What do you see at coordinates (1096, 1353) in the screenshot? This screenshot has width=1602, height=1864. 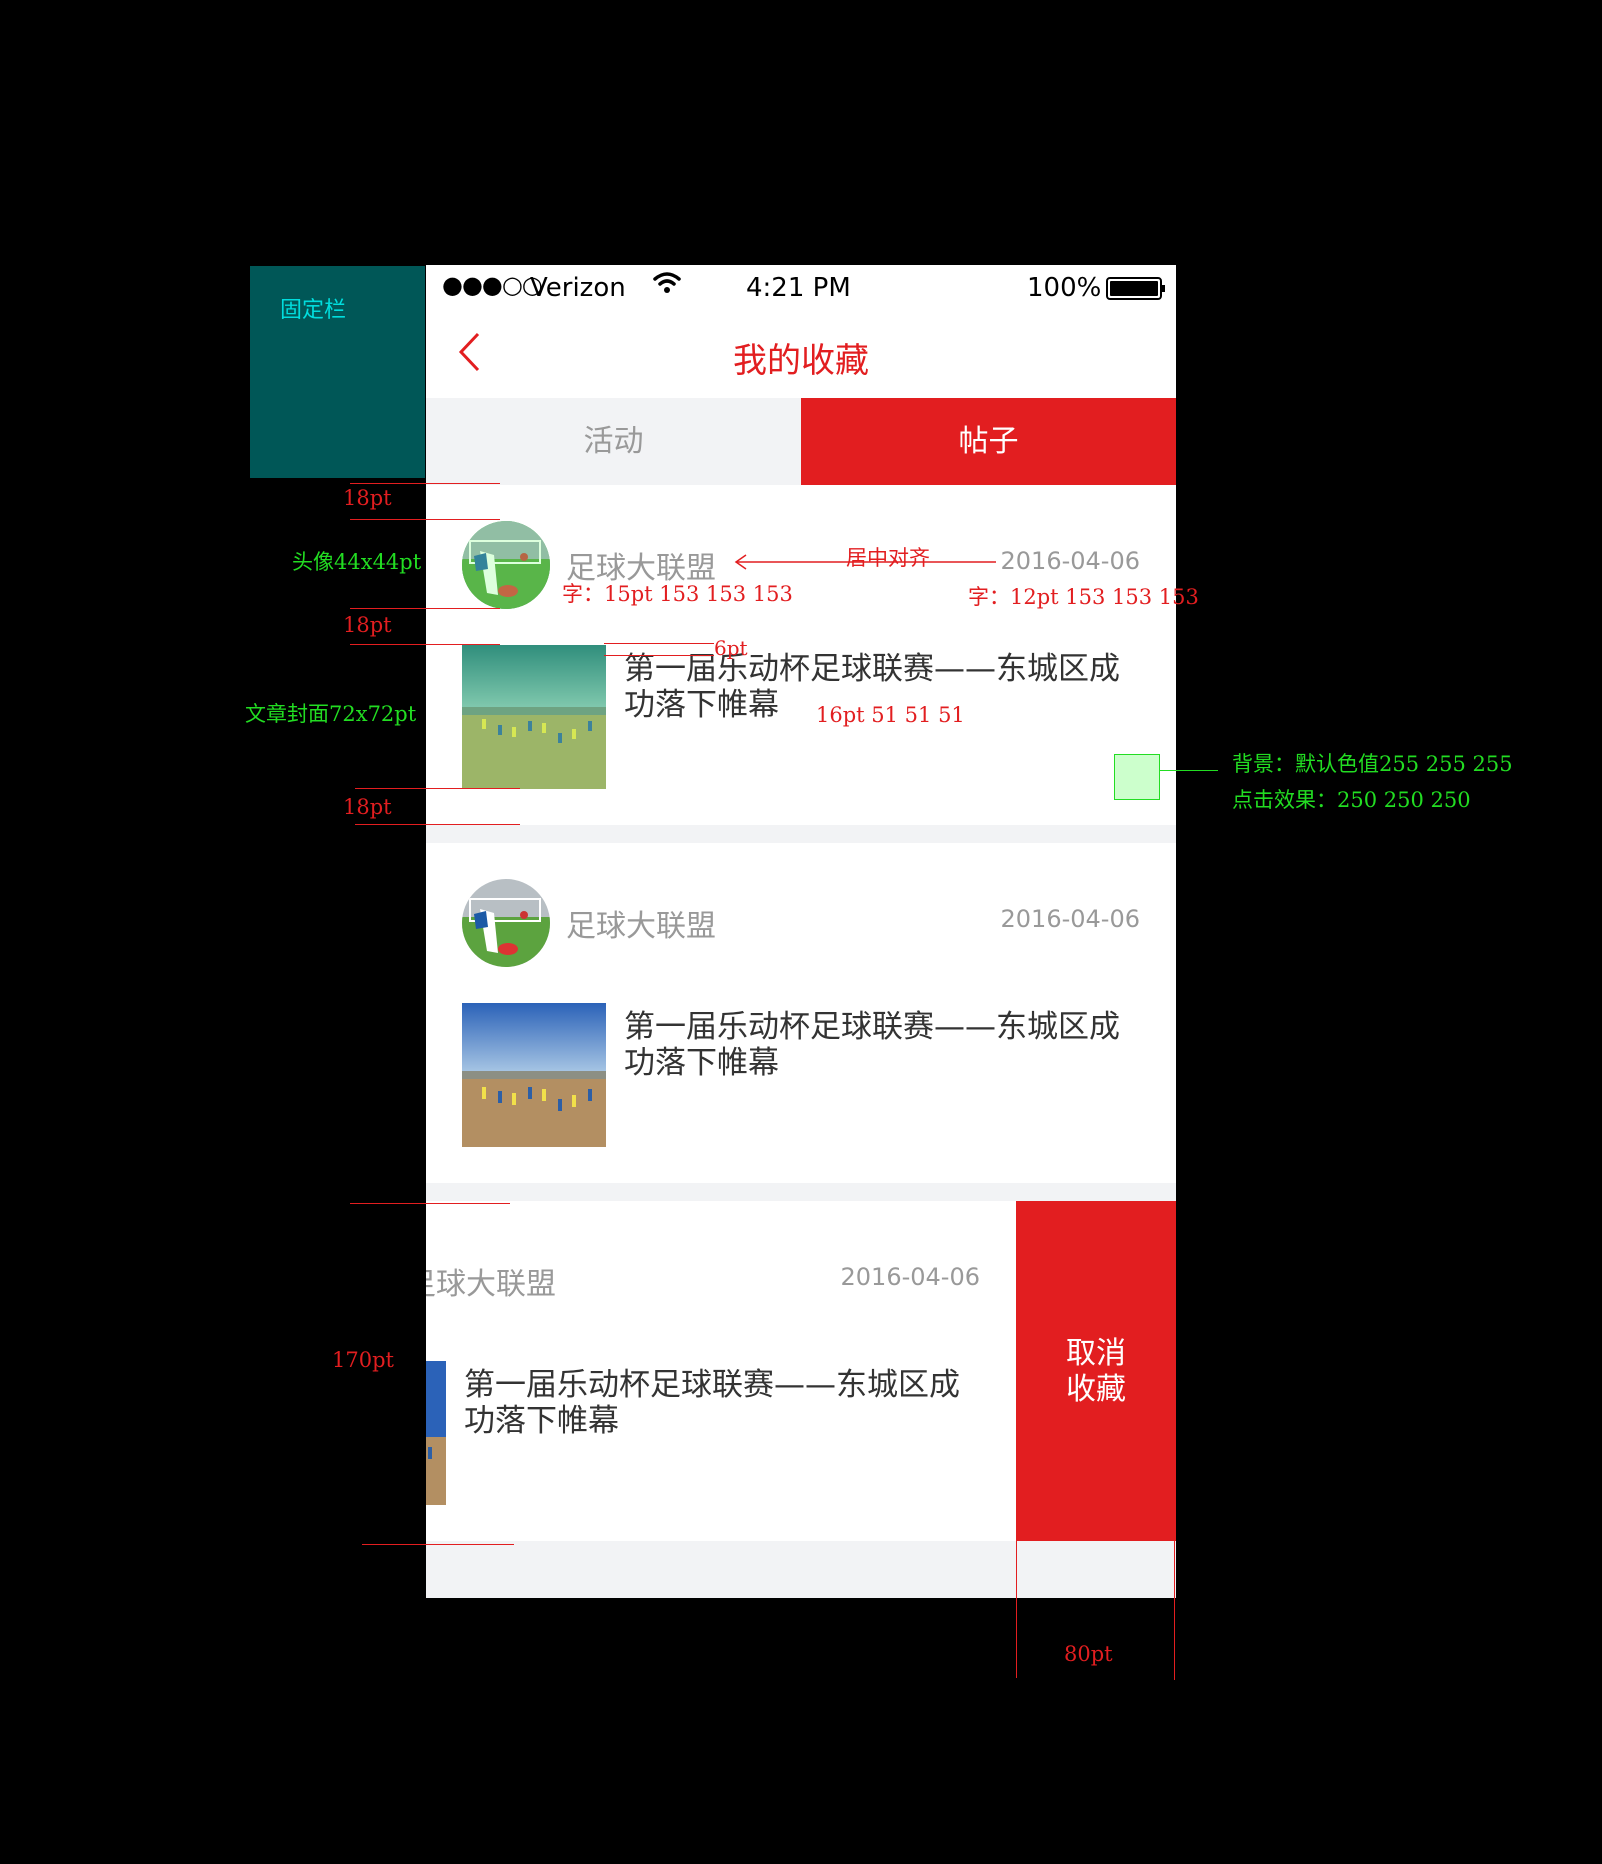 I see `unfavorite-label-line1: 取消` at bounding box center [1096, 1353].